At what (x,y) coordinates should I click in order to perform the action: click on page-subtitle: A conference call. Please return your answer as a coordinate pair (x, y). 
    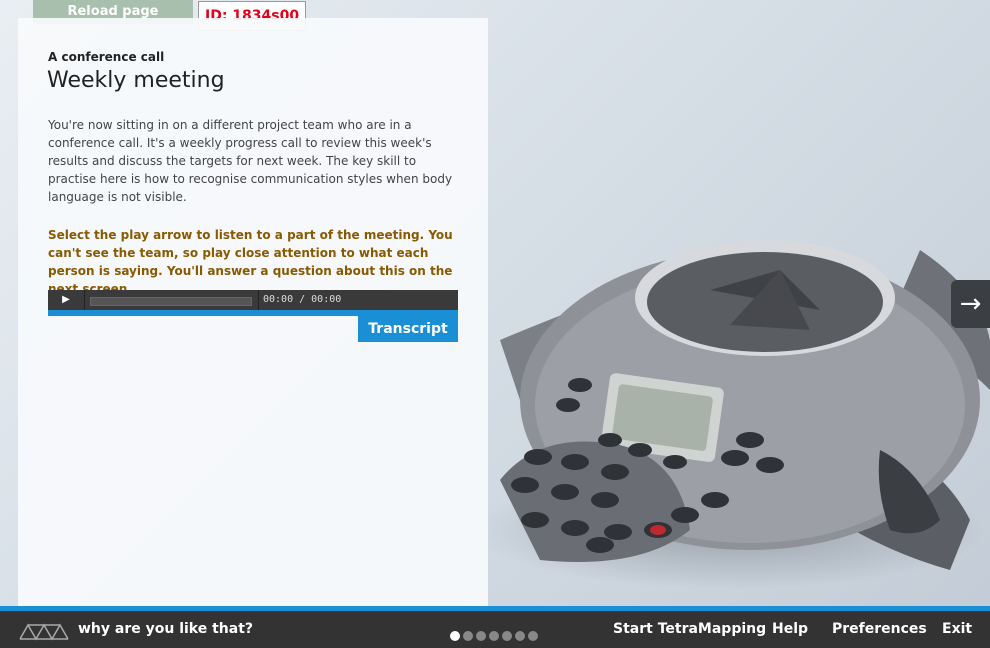
    Looking at the image, I should click on (106, 57).